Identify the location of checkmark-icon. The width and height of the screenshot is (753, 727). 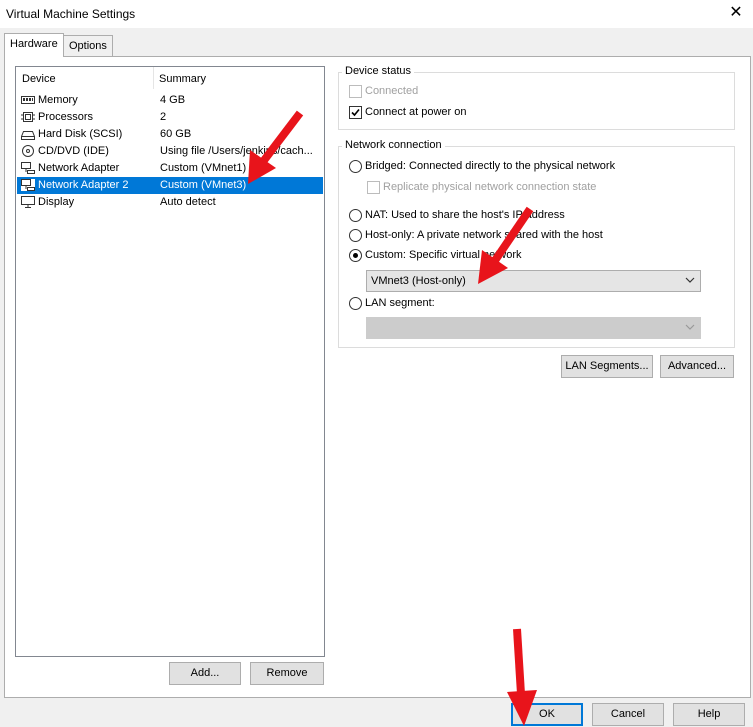
(355, 112).